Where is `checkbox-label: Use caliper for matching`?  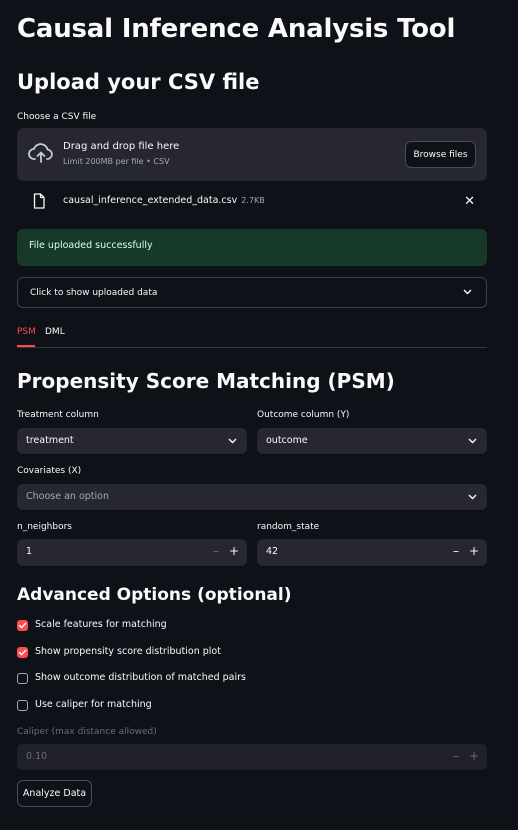 checkbox-label: Use caliper for matching is located at coordinates (93, 704).